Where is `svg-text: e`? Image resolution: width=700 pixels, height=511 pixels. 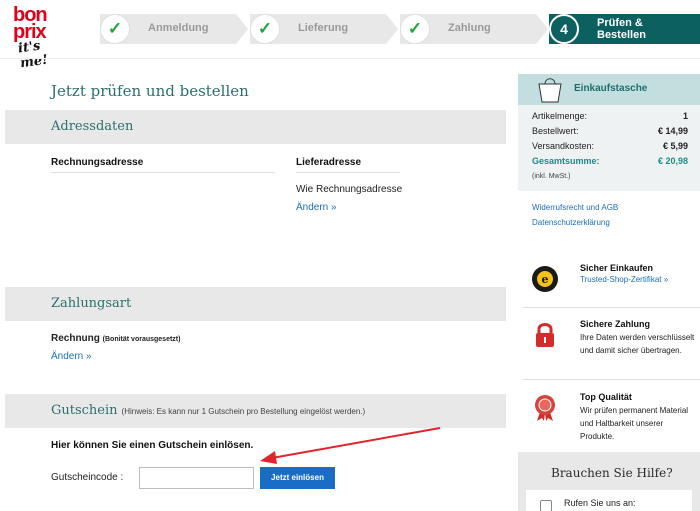
svg-text: e is located at coordinates (545, 279).